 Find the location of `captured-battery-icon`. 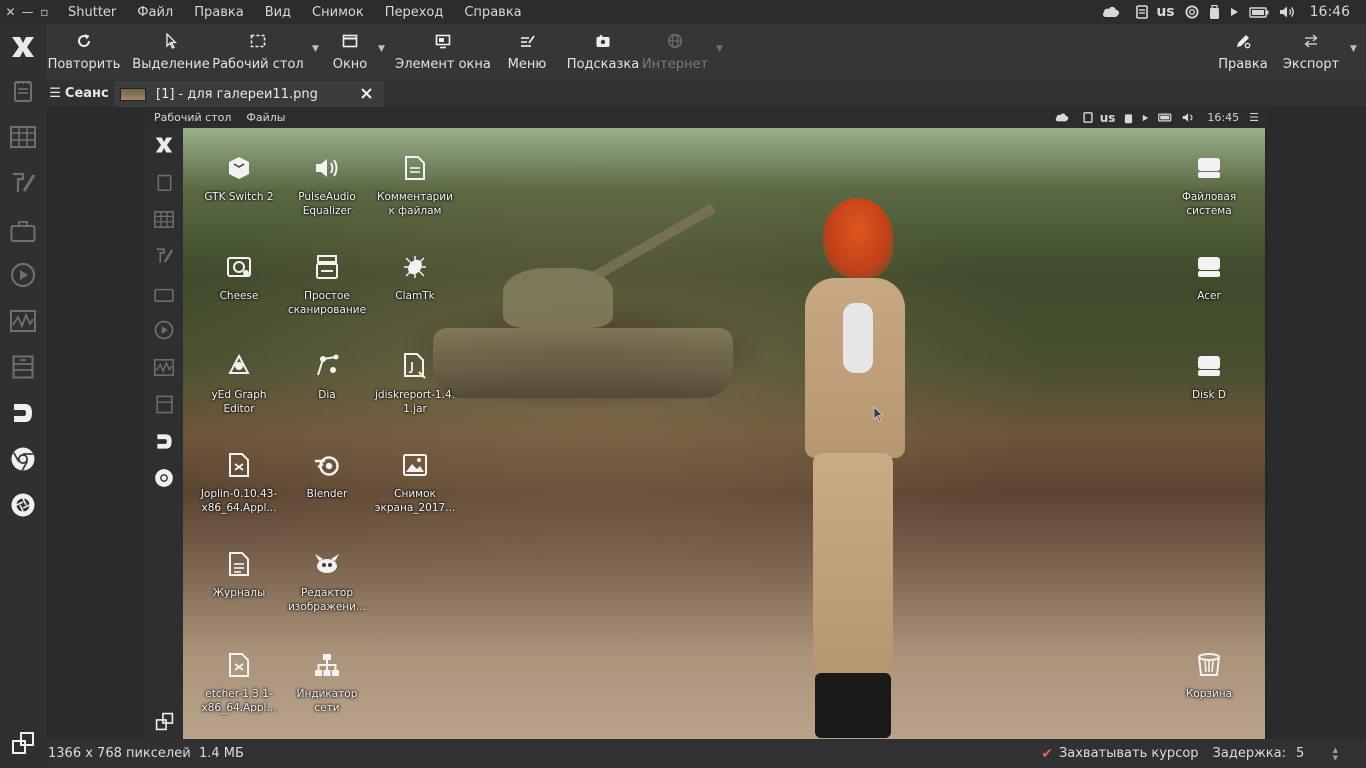

captured-battery-icon is located at coordinates (1165, 117).